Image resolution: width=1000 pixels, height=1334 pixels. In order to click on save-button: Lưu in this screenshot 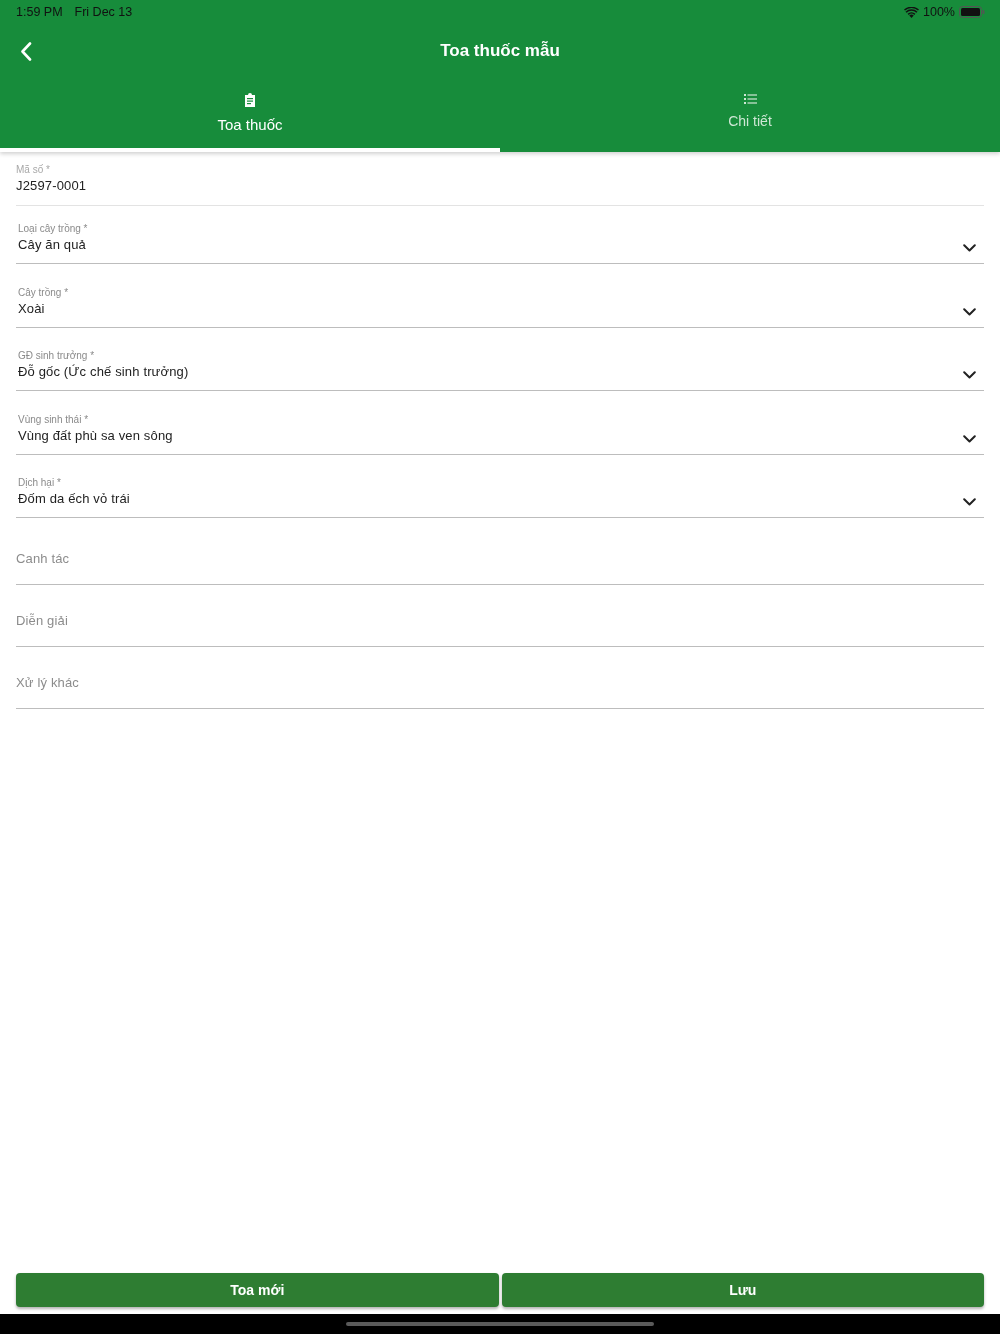, I will do `click(742, 1290)`.